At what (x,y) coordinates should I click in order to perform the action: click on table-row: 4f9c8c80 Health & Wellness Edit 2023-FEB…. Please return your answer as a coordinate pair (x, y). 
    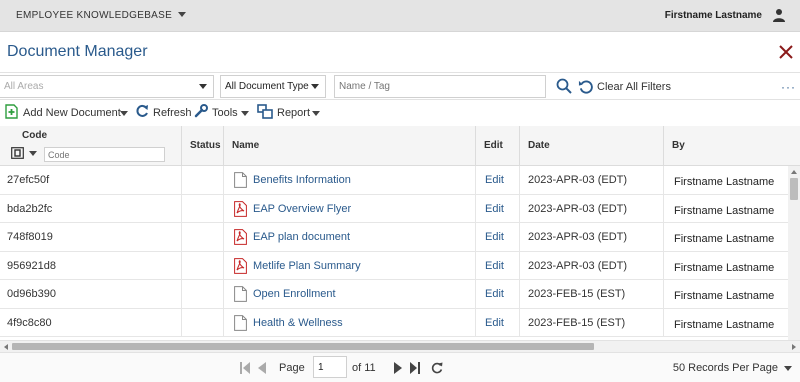
    Looking at the image, I should click on (394, 322).